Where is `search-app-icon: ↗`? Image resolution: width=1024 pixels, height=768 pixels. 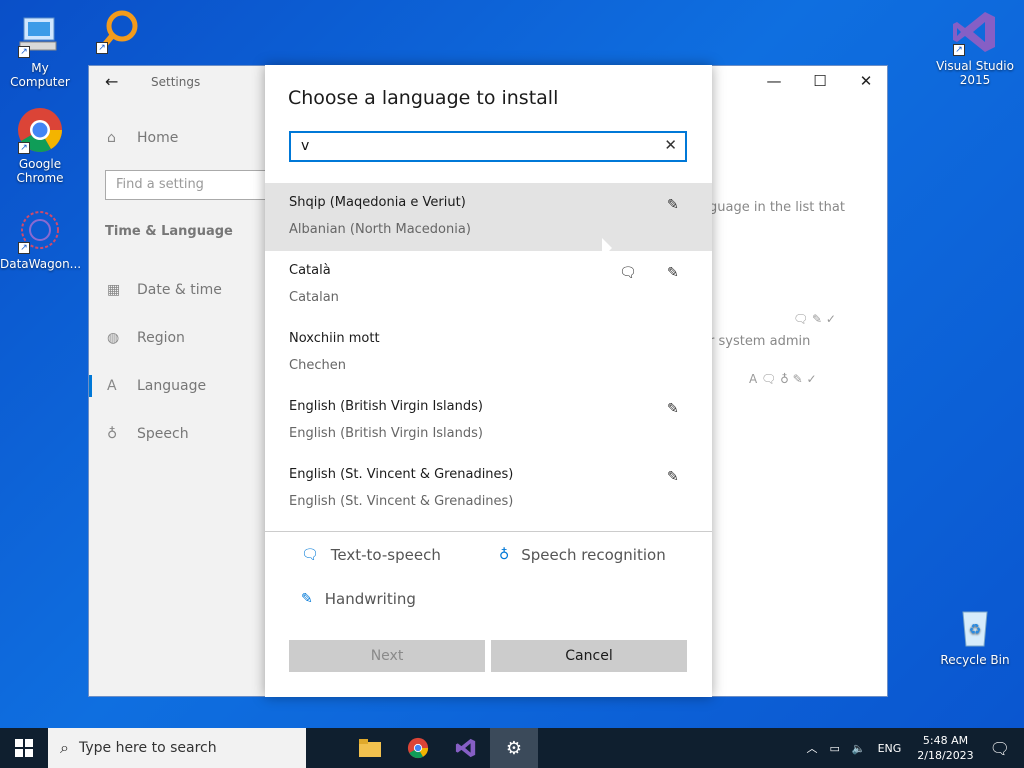 search-app-icon: ↗ is located at coordinates (118, 30).